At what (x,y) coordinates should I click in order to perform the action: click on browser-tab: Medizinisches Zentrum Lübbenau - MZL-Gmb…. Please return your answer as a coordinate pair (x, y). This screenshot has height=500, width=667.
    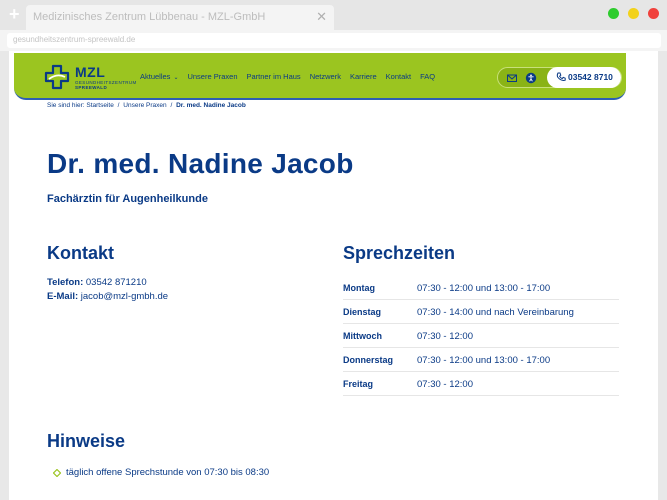
    Looking at the image, I should click on (180, 17).